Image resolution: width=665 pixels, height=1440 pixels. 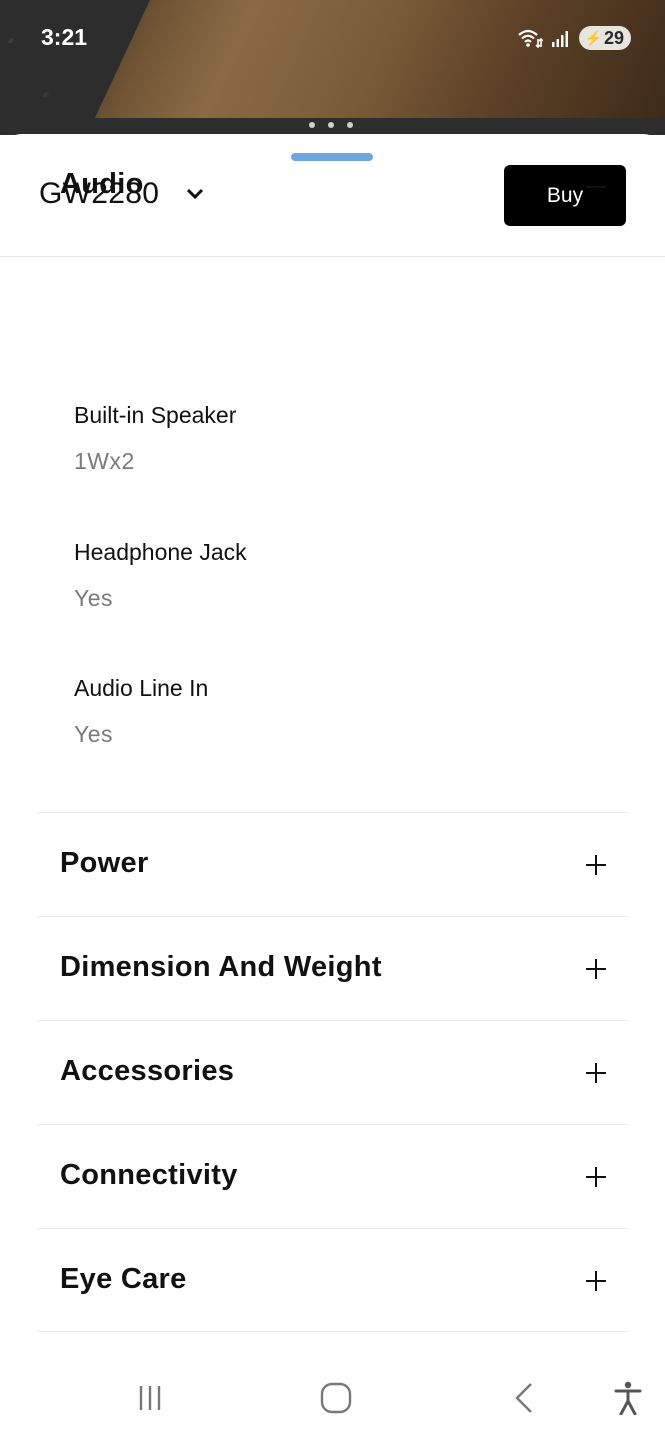 What do you see at coordinates (123, 1279) in the screenshot?
I see `section-title: Eye Care` at bounding box center [123, 1279].